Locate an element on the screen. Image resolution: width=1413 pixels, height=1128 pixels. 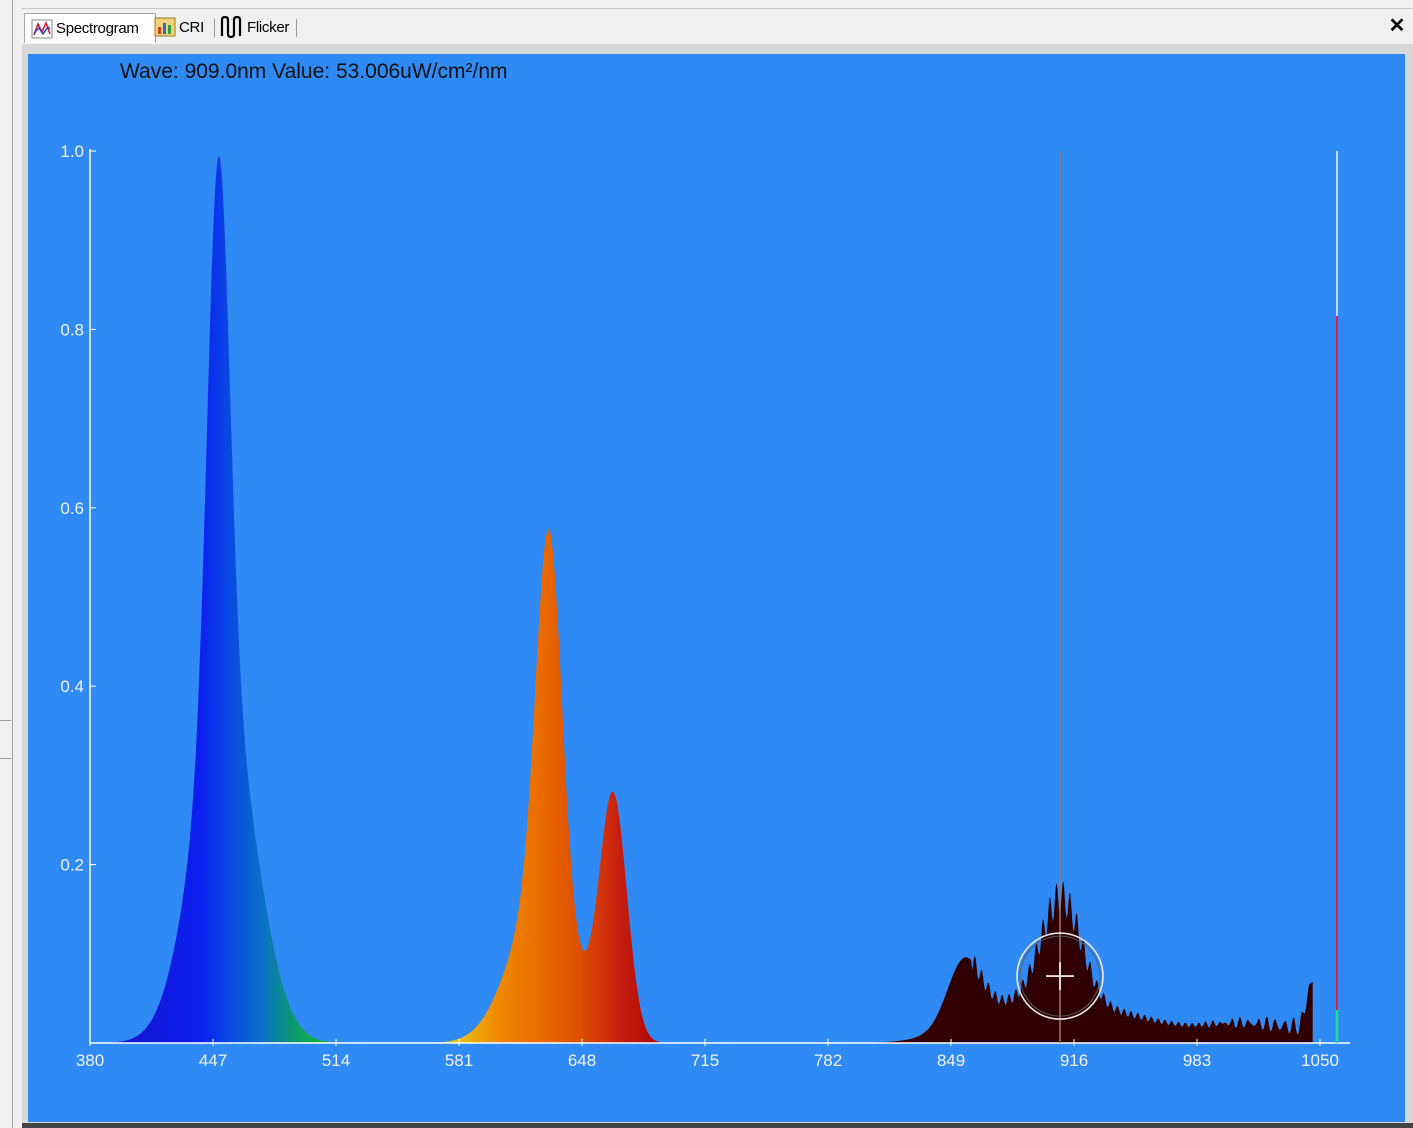
y-tick-label: 0.4 is located at coordinates (72, 686).